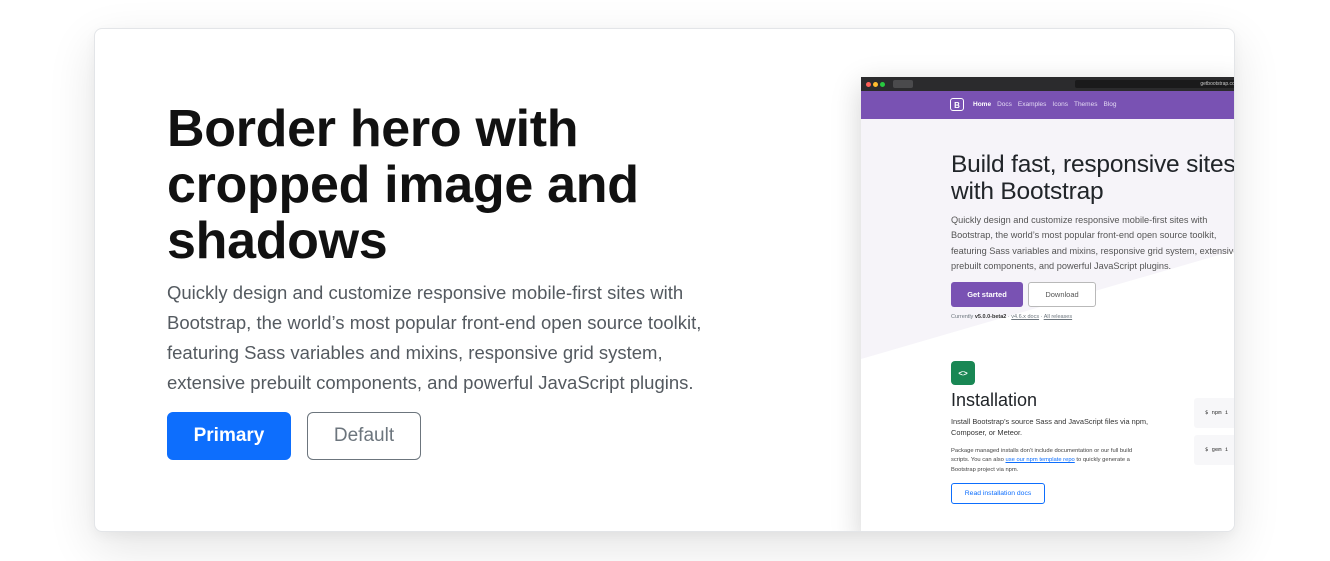 Image resolution: width=1330 pixels, height=561 pixels. Describe the element at coordinates (1060, 104) in the screenshot. I see `nav-icons: Icons` at that location.